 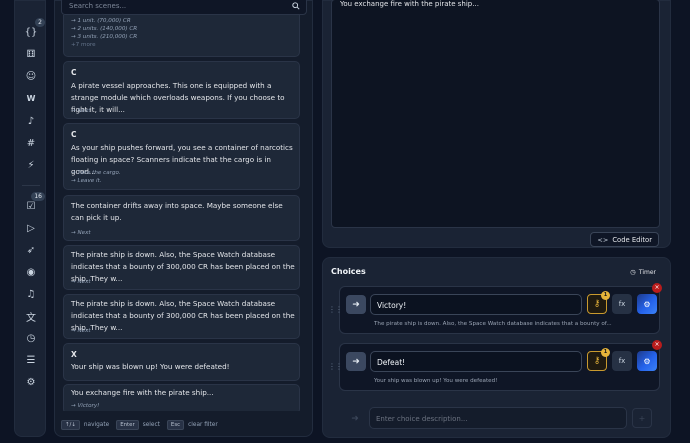 I want to click on code-icon: <>, so click(x=603, y=239).